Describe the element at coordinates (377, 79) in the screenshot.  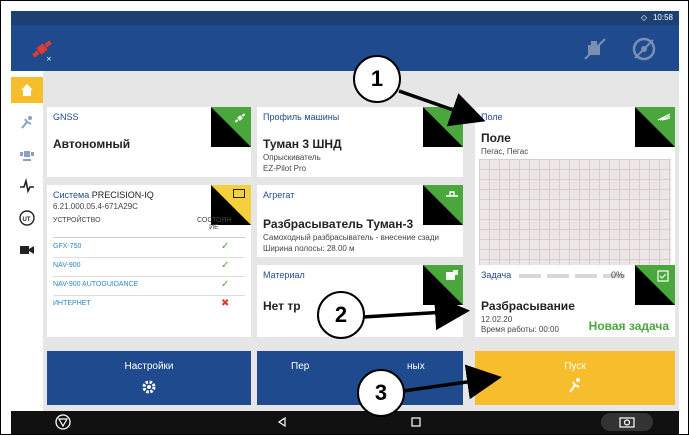
I see `callout-1: 1` at that location.